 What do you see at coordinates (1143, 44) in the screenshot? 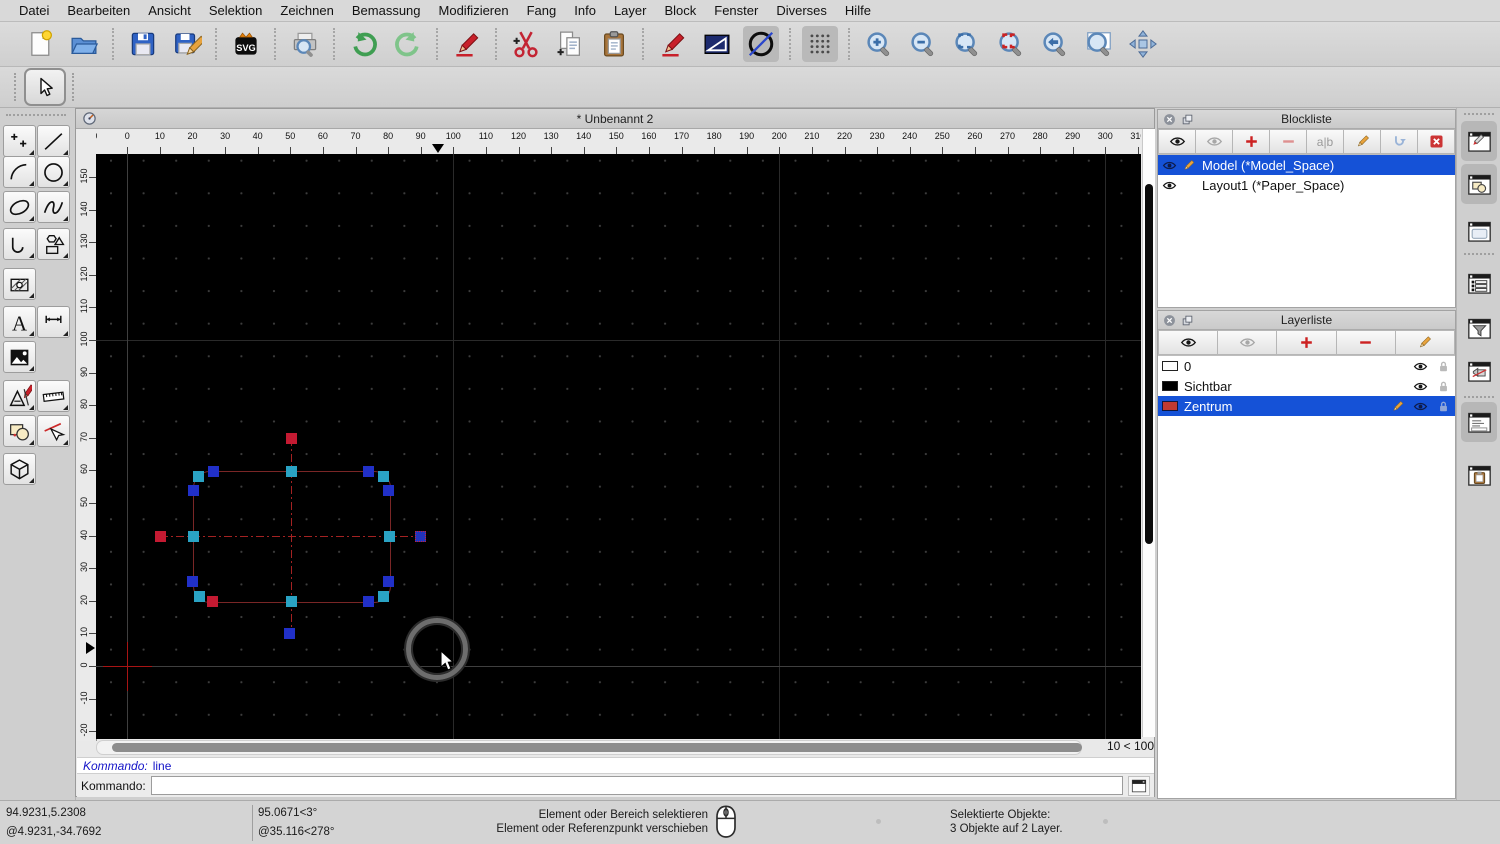
I see `zoom-pan-button` at bounding box center [1143, 44].